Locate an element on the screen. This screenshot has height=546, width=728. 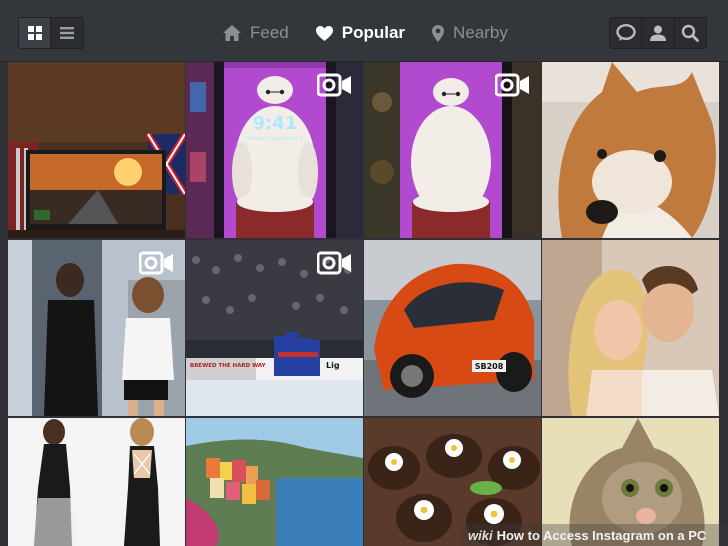
post-tile-orange-car: SB208 is located at coordinates (452, 328).